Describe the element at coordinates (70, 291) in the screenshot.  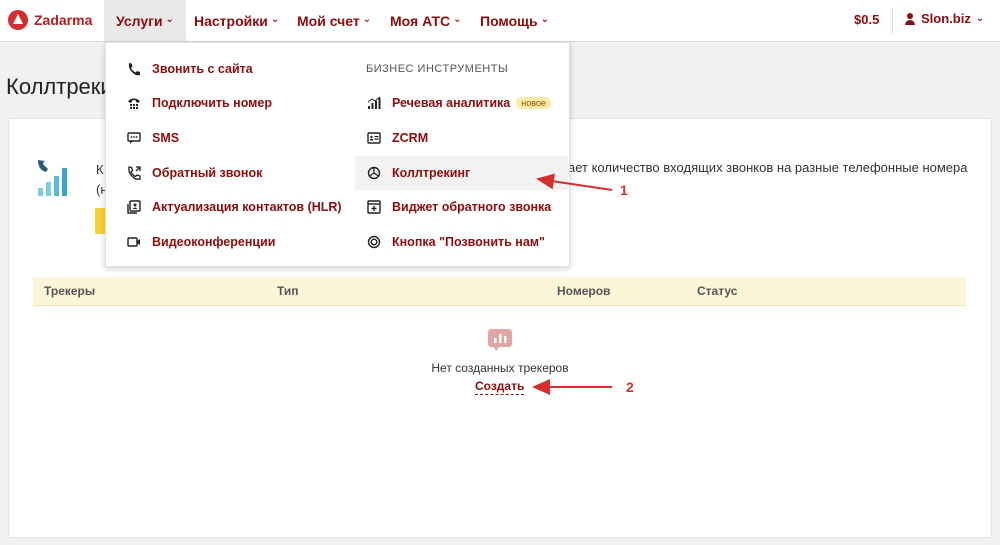
I see `column-trackers: Трекеры` at that location.